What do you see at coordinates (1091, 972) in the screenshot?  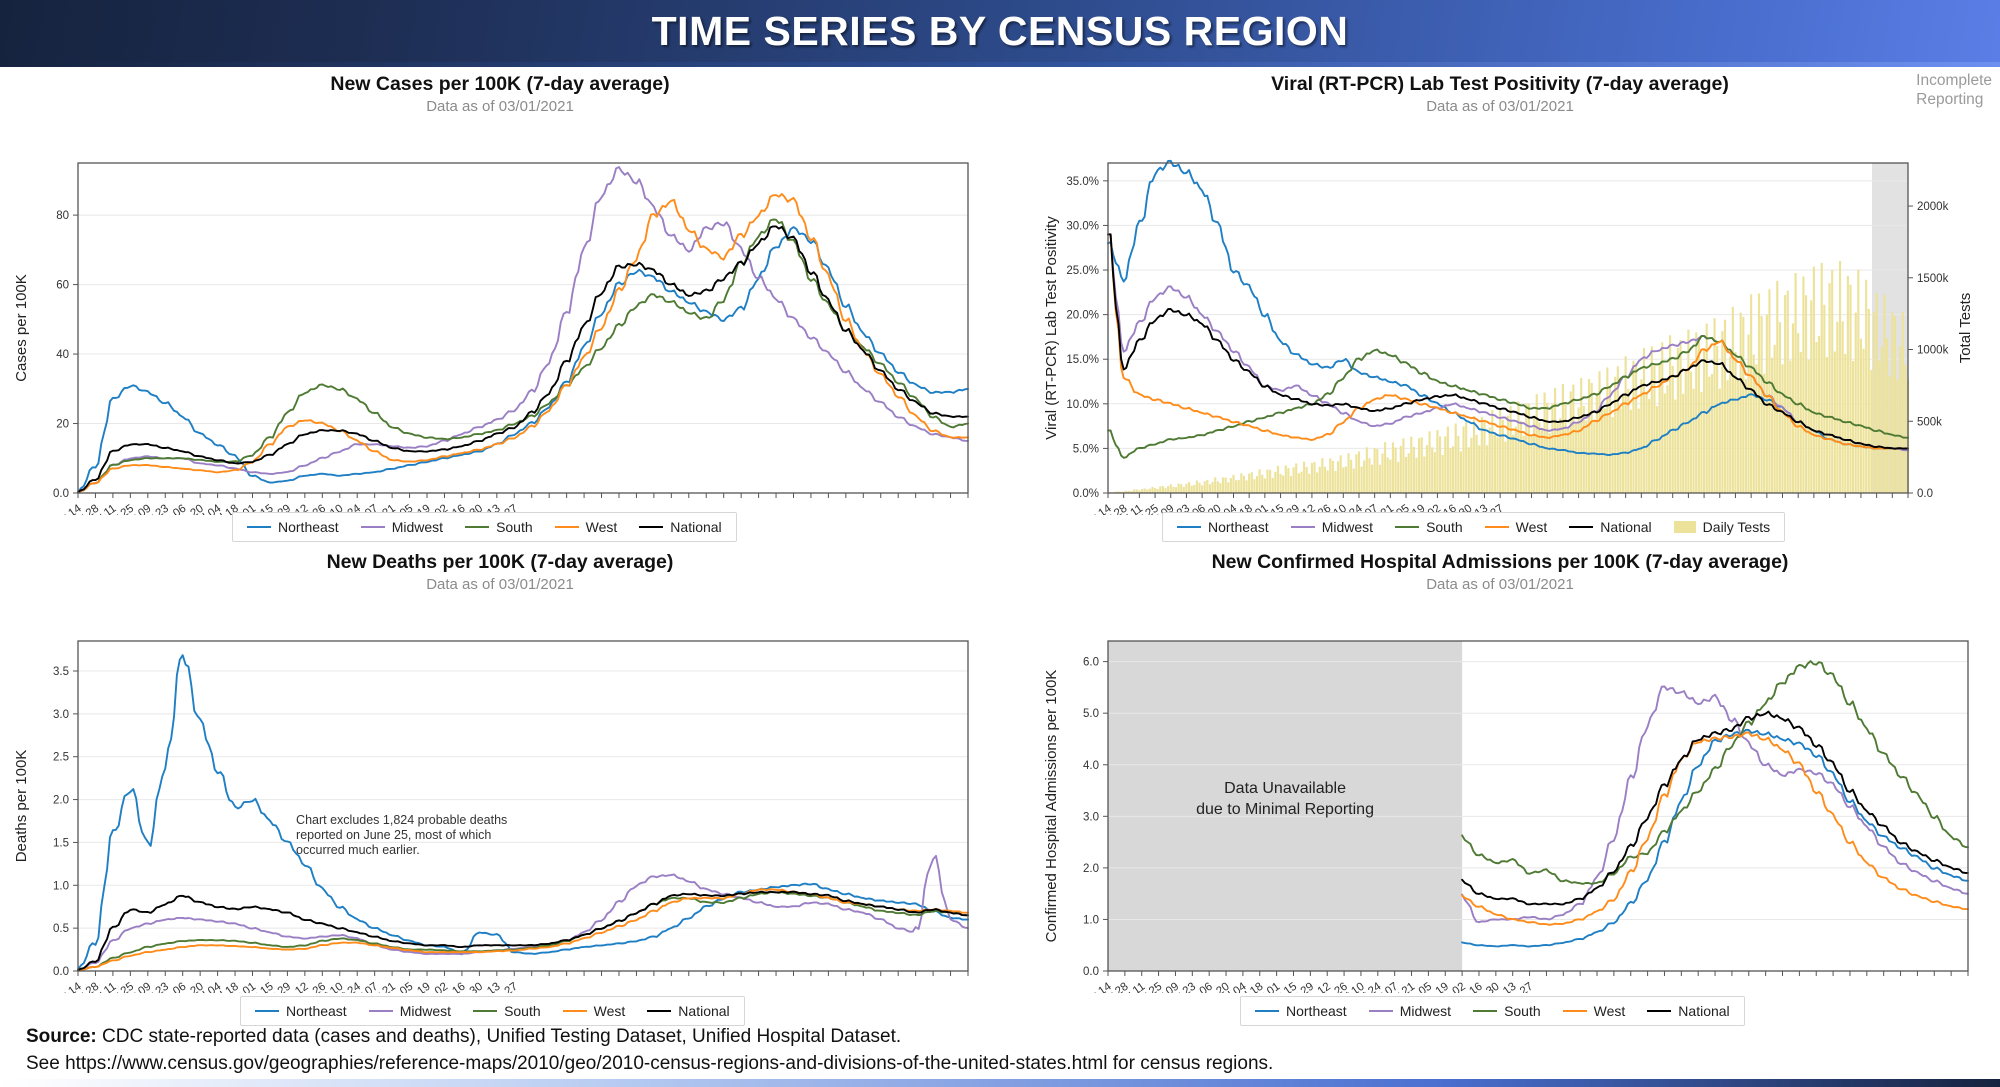 I see `y-tick-label: 0.0` at bounding box center [1091, 972].